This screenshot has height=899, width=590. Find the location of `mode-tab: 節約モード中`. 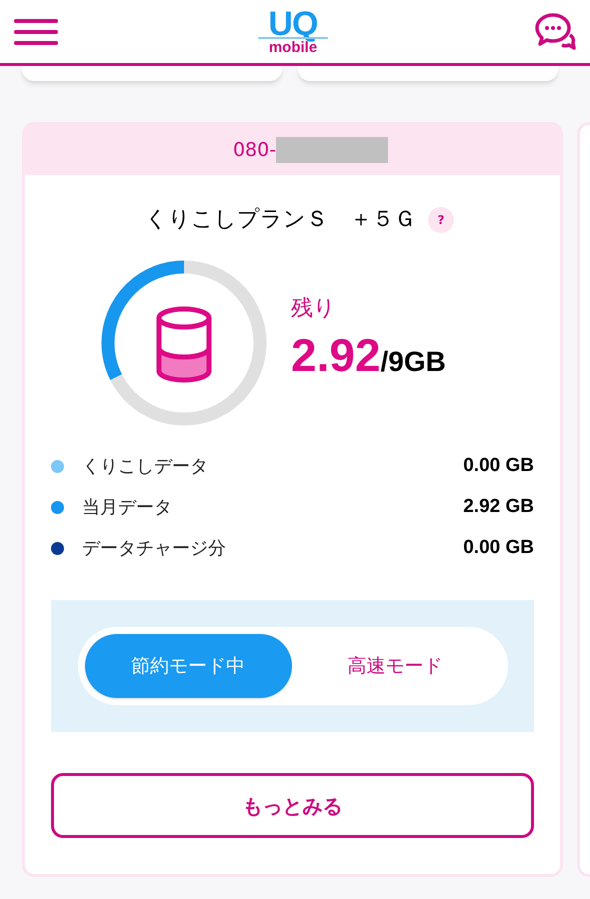

mode-tab: 節約モード中 is located at coordinates (188, 666).